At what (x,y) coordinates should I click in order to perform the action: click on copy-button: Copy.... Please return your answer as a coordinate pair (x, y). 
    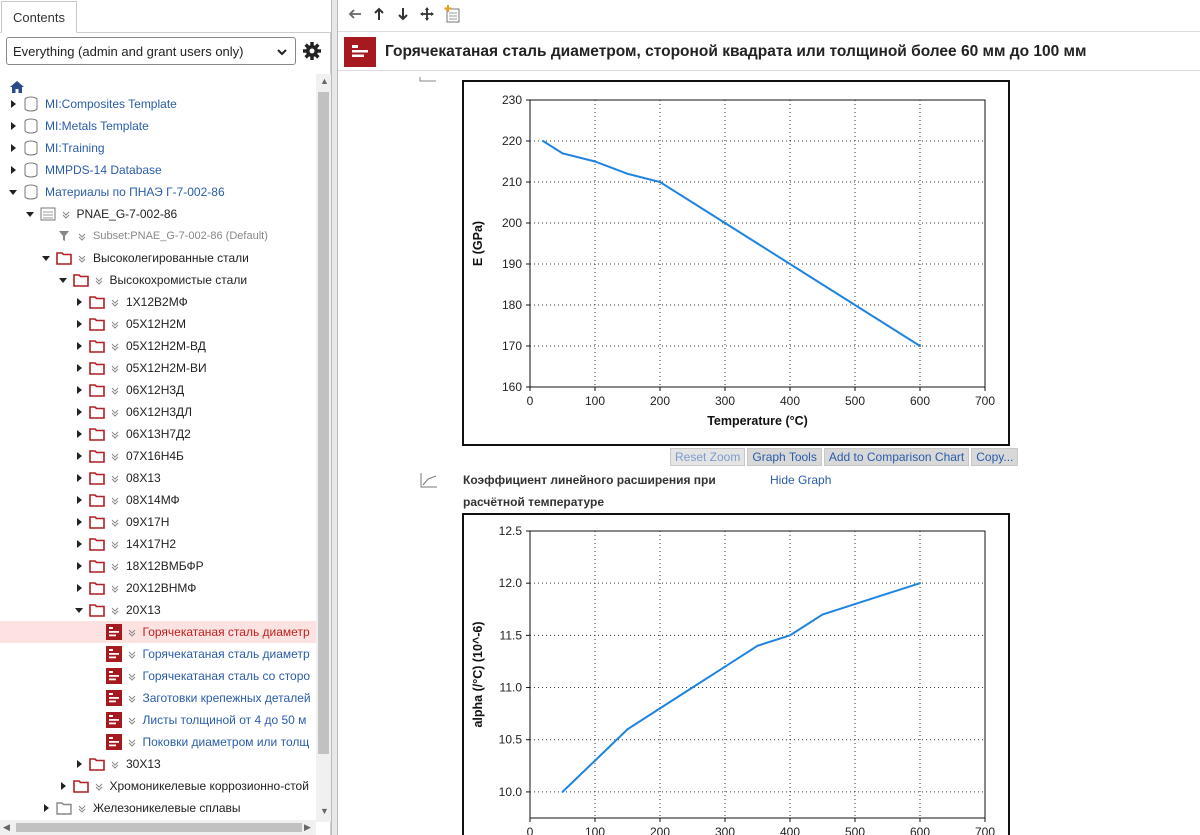
    Looking at the image, I should click on (995, 457).